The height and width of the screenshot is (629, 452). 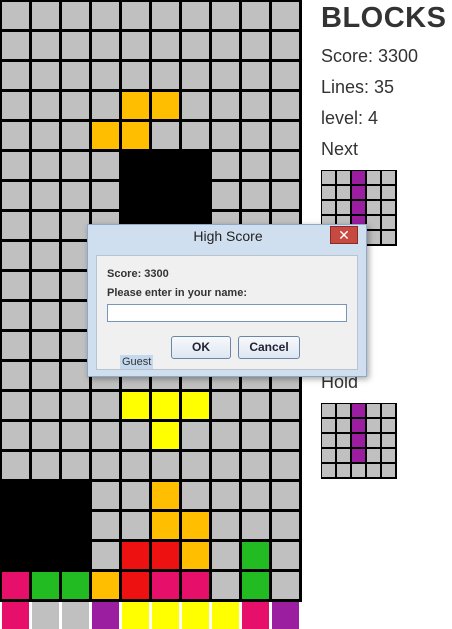 What do you see at coordinates (269, 347) in the screenshot?
I see `cancel-button: Cancel` at bounding box center [269, 347].